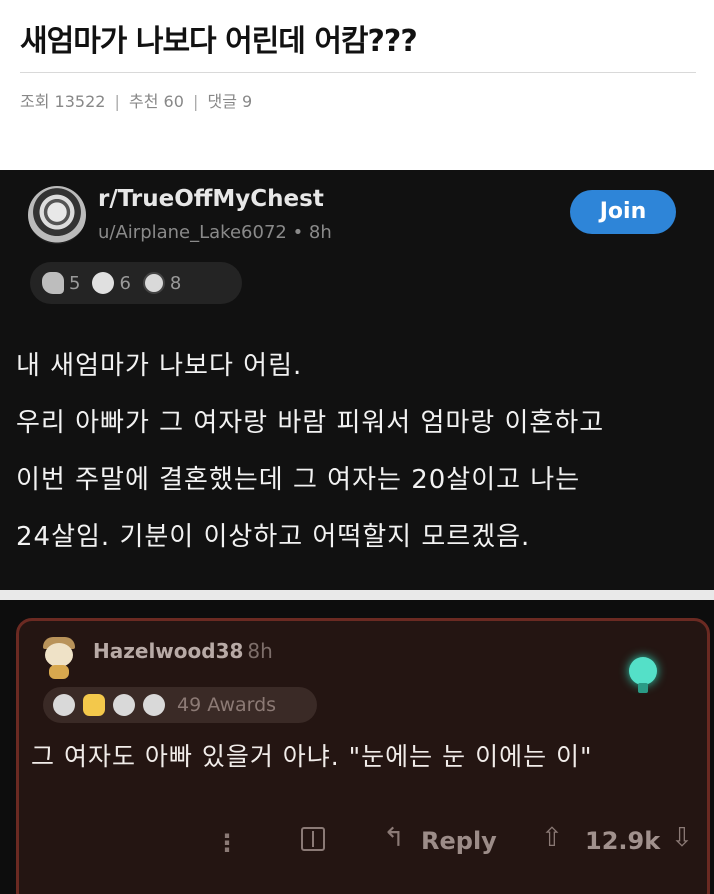  What do you see at coordinates (156, 100) in the screenshot?
I see `recommend-count: 추천 60` at bounding box center [156, 100].